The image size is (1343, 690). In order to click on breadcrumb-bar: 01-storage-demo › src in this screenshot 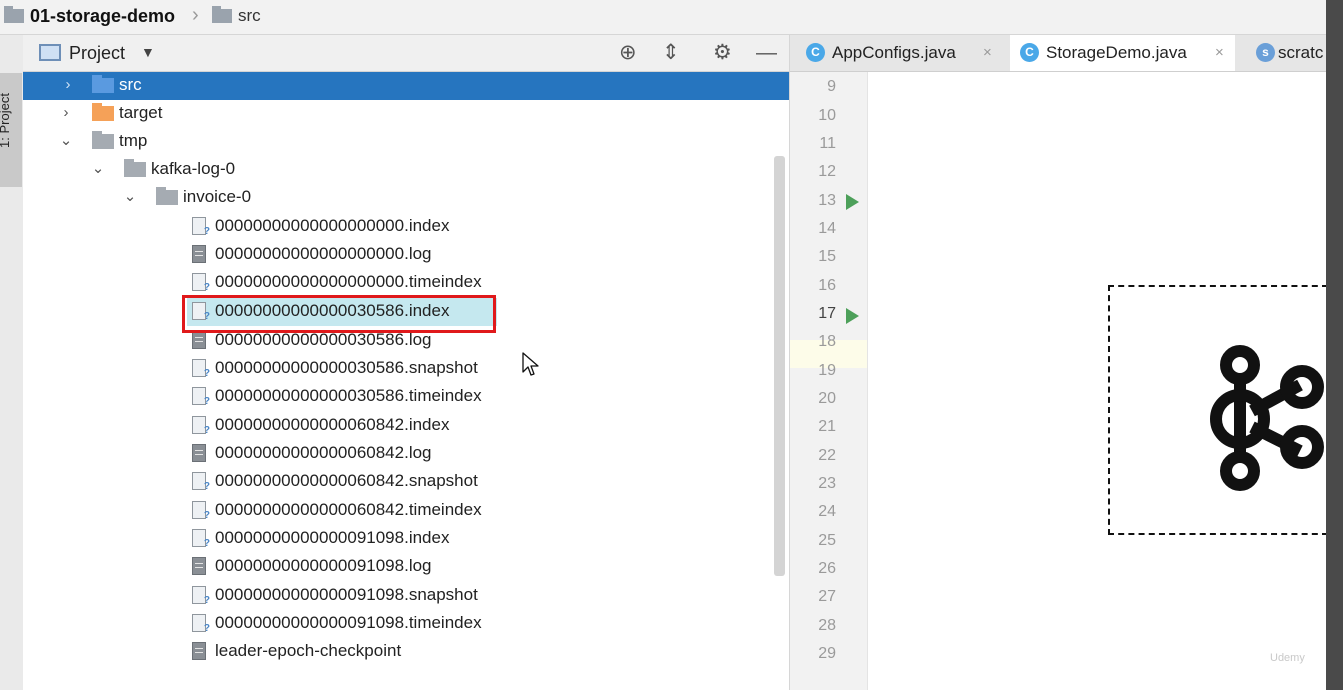, I will do `click(663, 17)`.